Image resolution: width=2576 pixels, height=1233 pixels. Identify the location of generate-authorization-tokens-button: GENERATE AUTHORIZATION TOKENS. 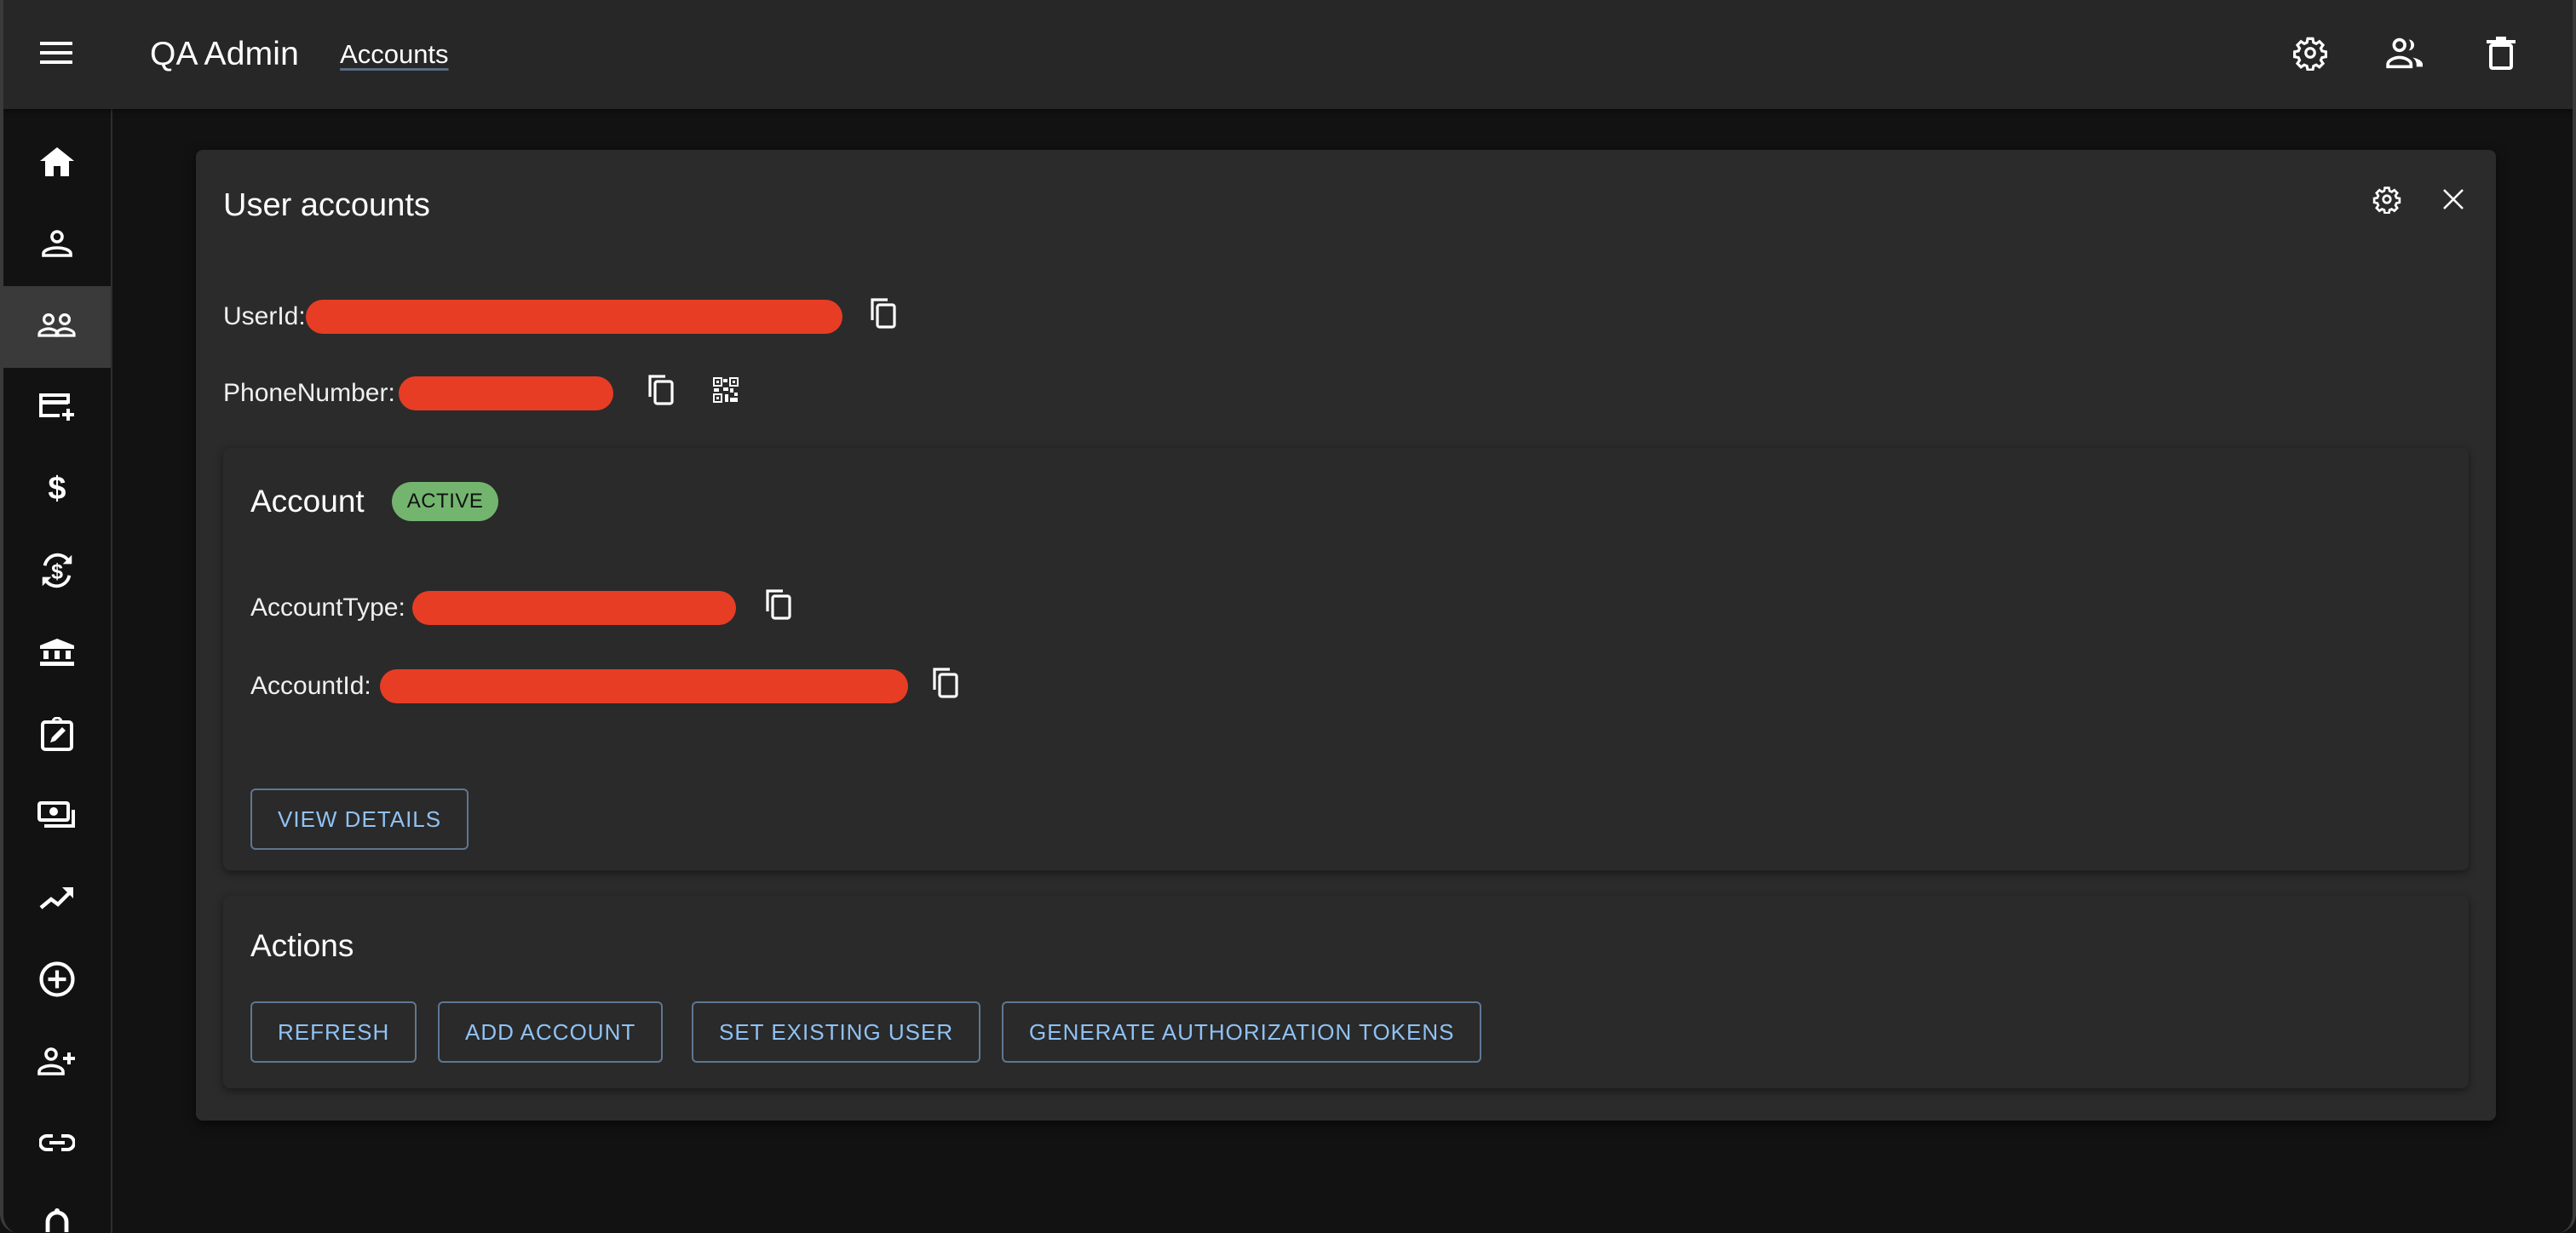
(1242, 1032).